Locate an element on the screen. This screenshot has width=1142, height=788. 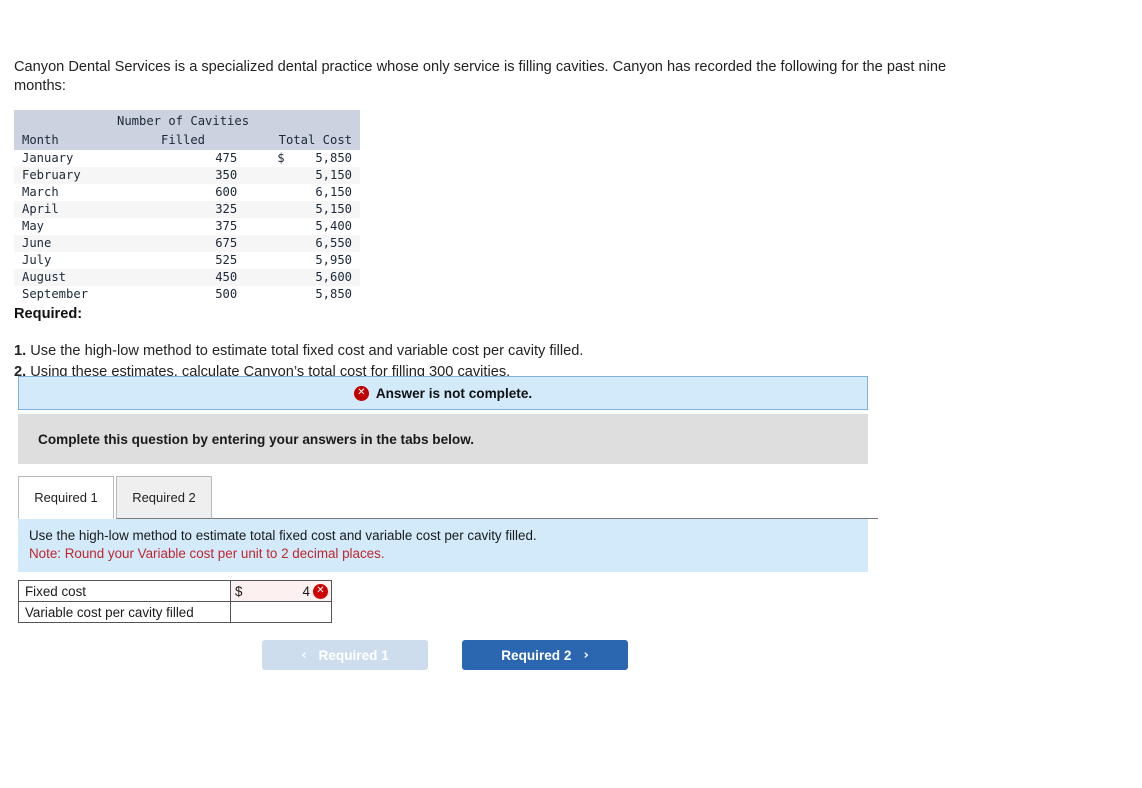
answer-value: 4 is located at coordinates (277, 591).